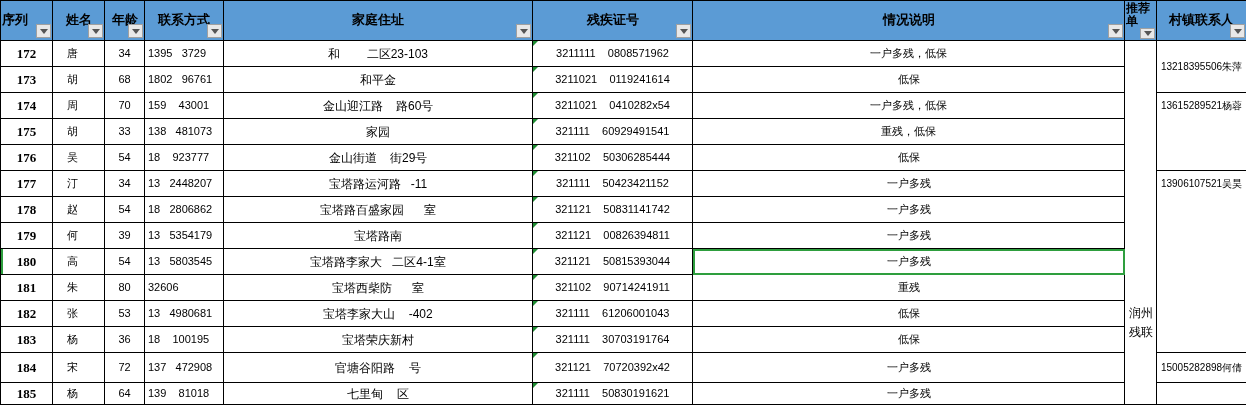  What do you see at coordinates (180, 367) in the screenshot?
I see `phone-cell: 137 472908` at bounding box center [180, 367].